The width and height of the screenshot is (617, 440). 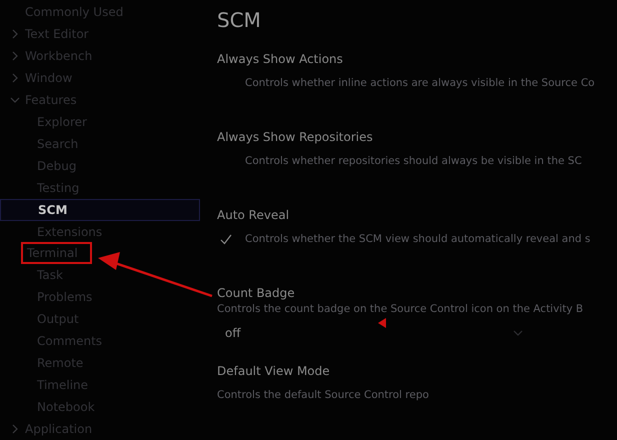 I want to click on selected-tree-item: SCM, so click(x=100, y=209).